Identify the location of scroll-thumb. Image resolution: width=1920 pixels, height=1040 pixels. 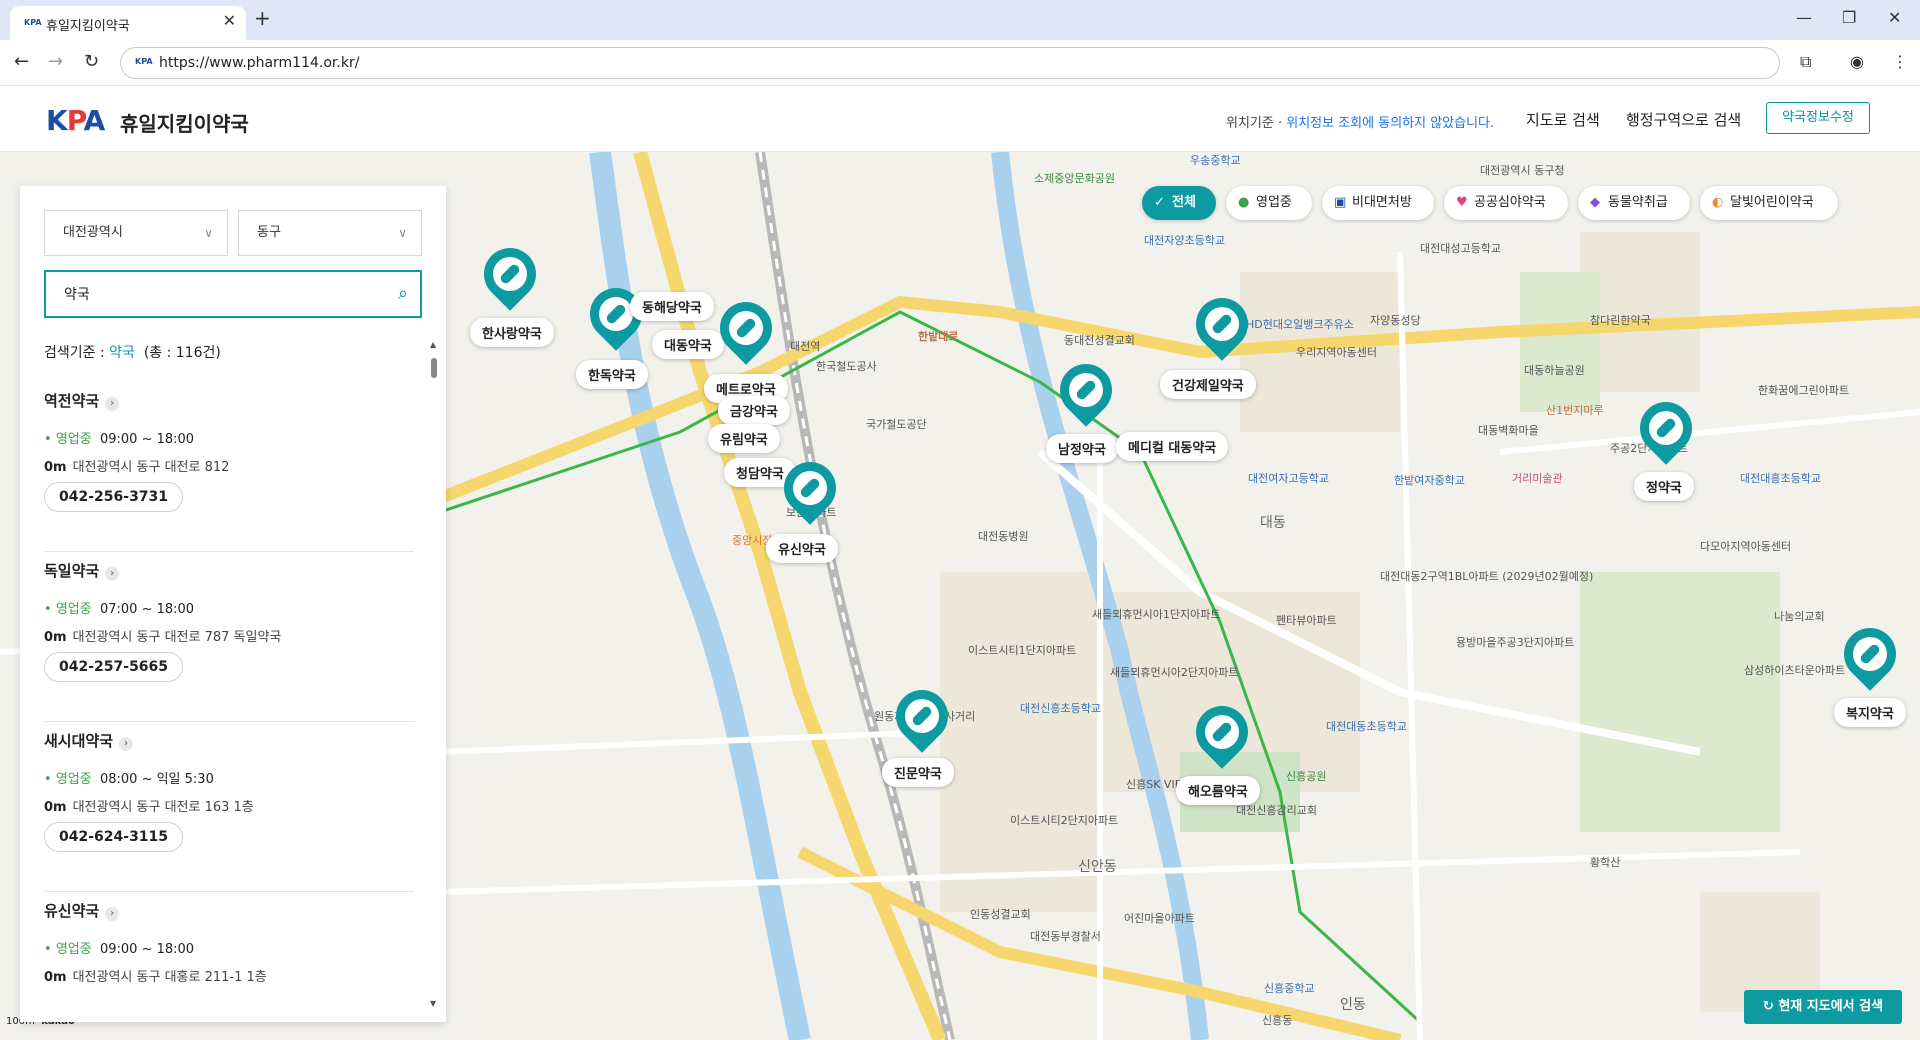
(434, 368).